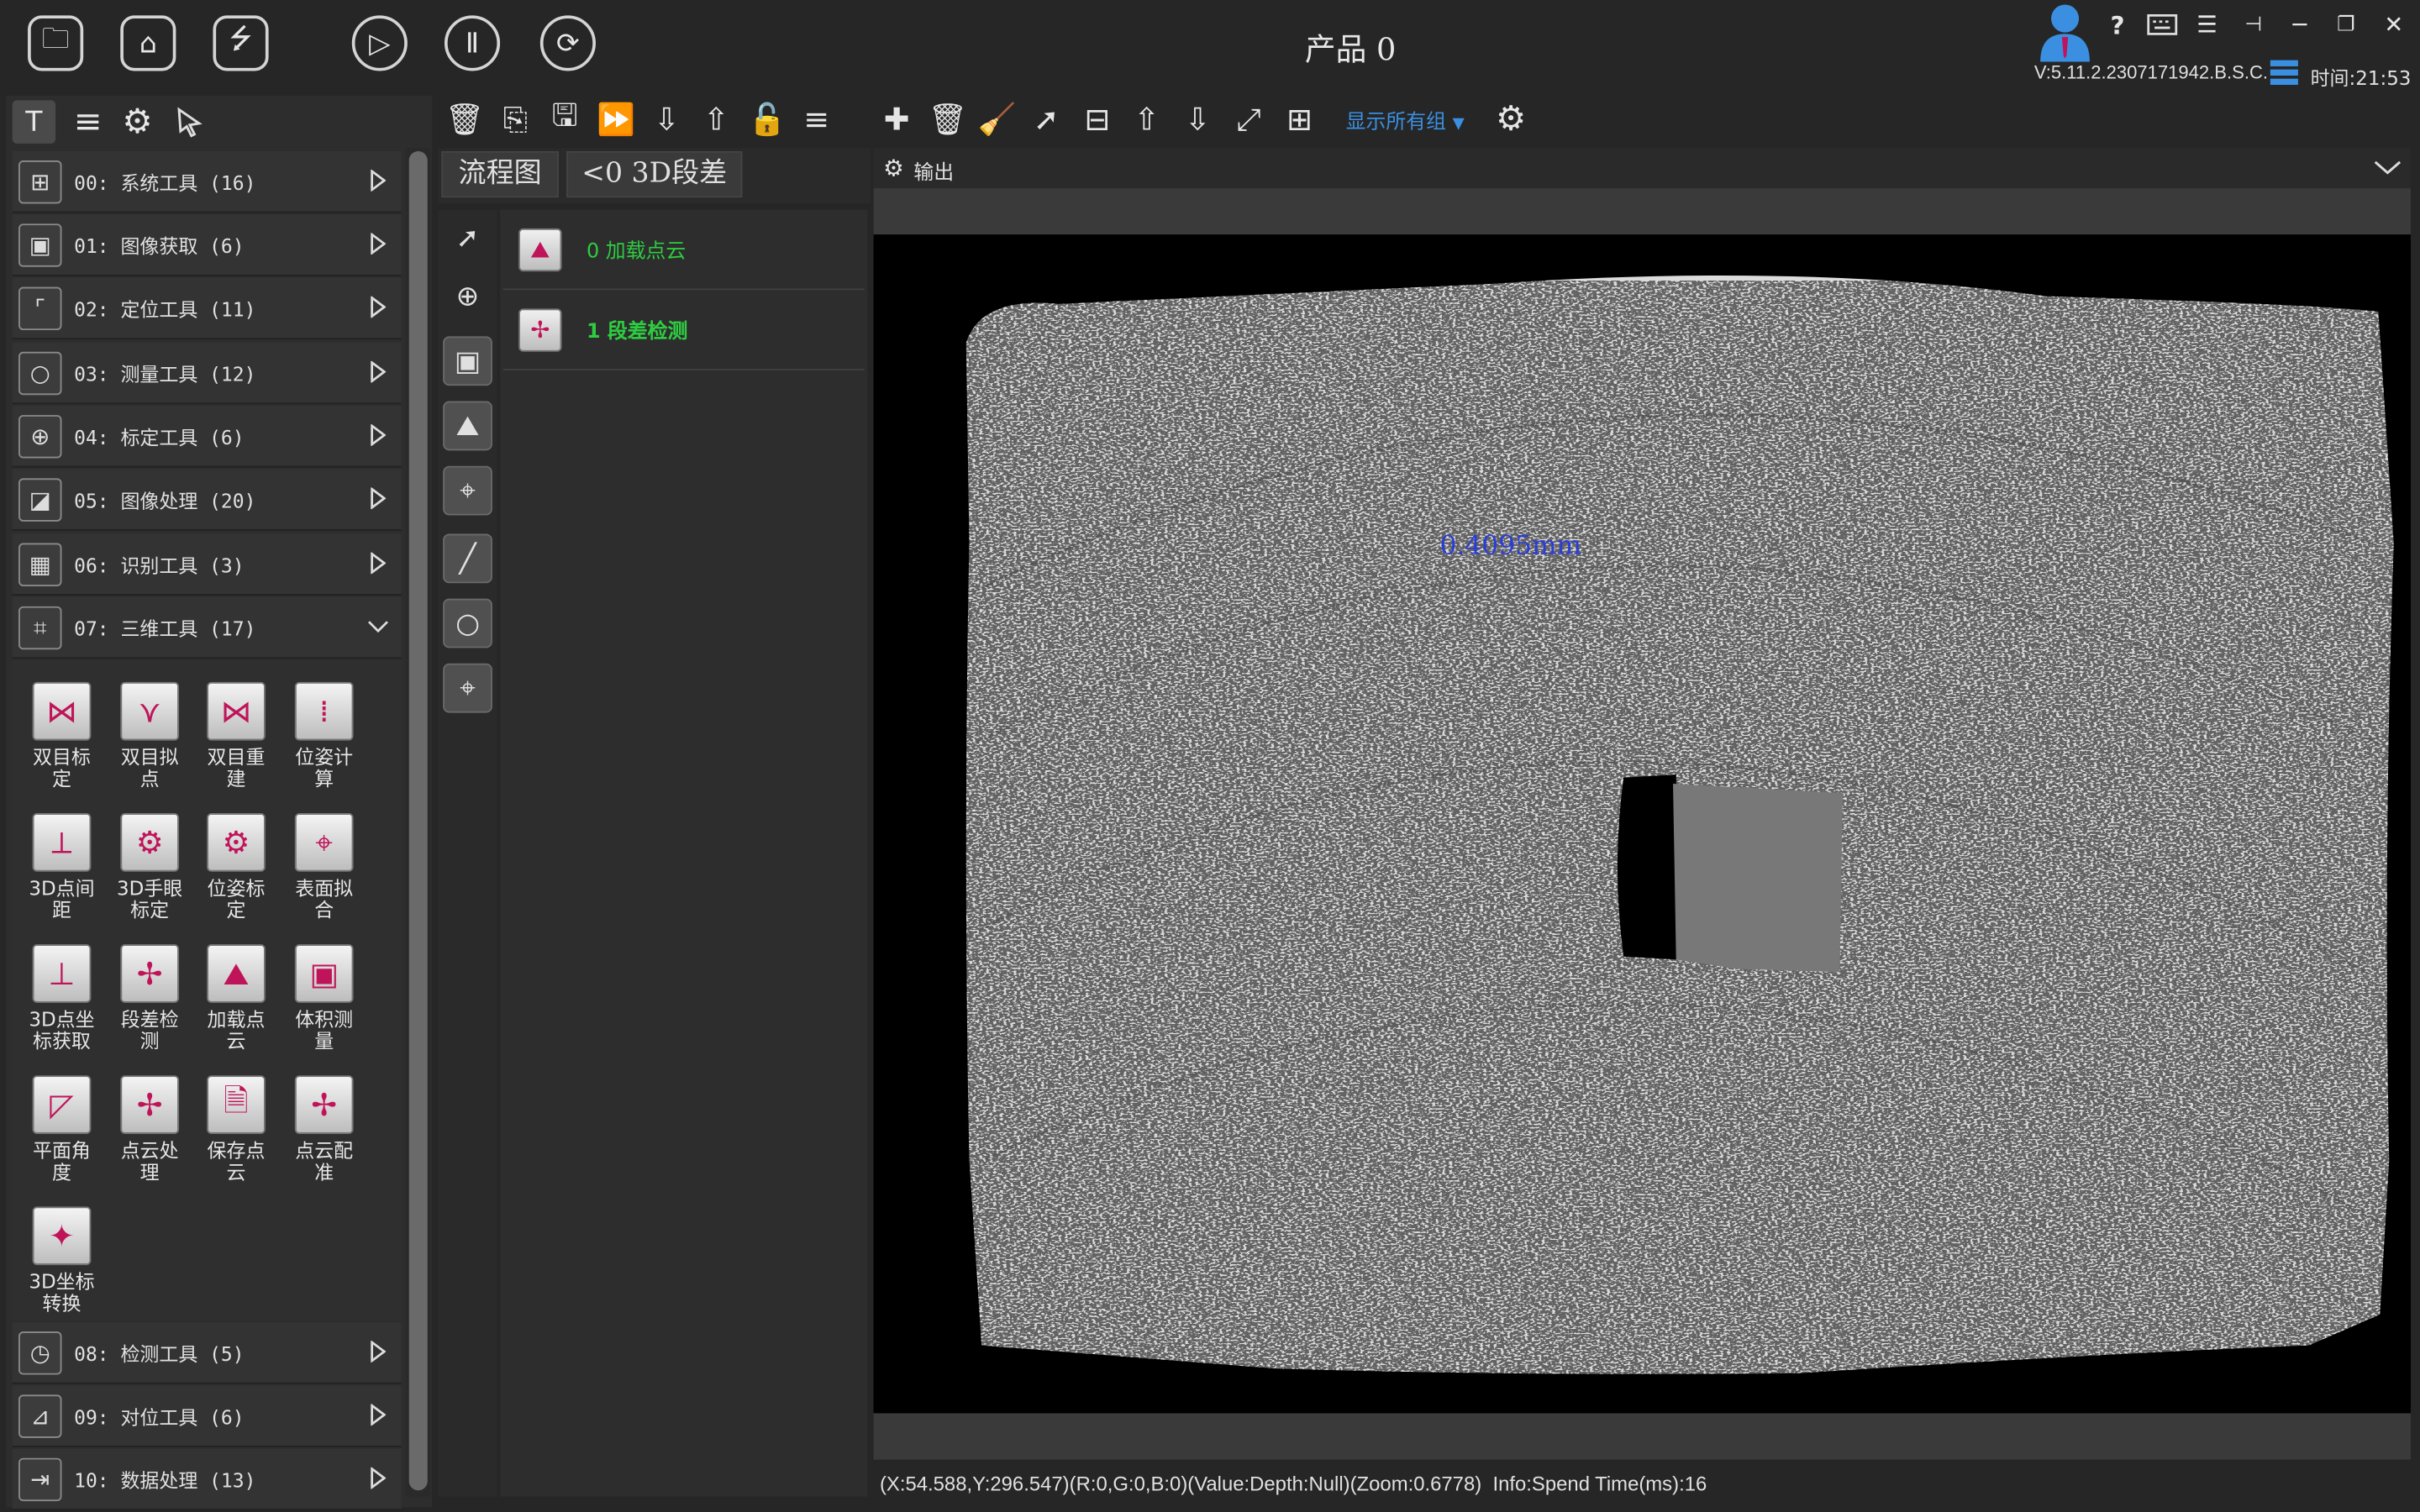 This screenshot has height=1512, width=2420. I want to click on flow-canvas, so click(684, 853).